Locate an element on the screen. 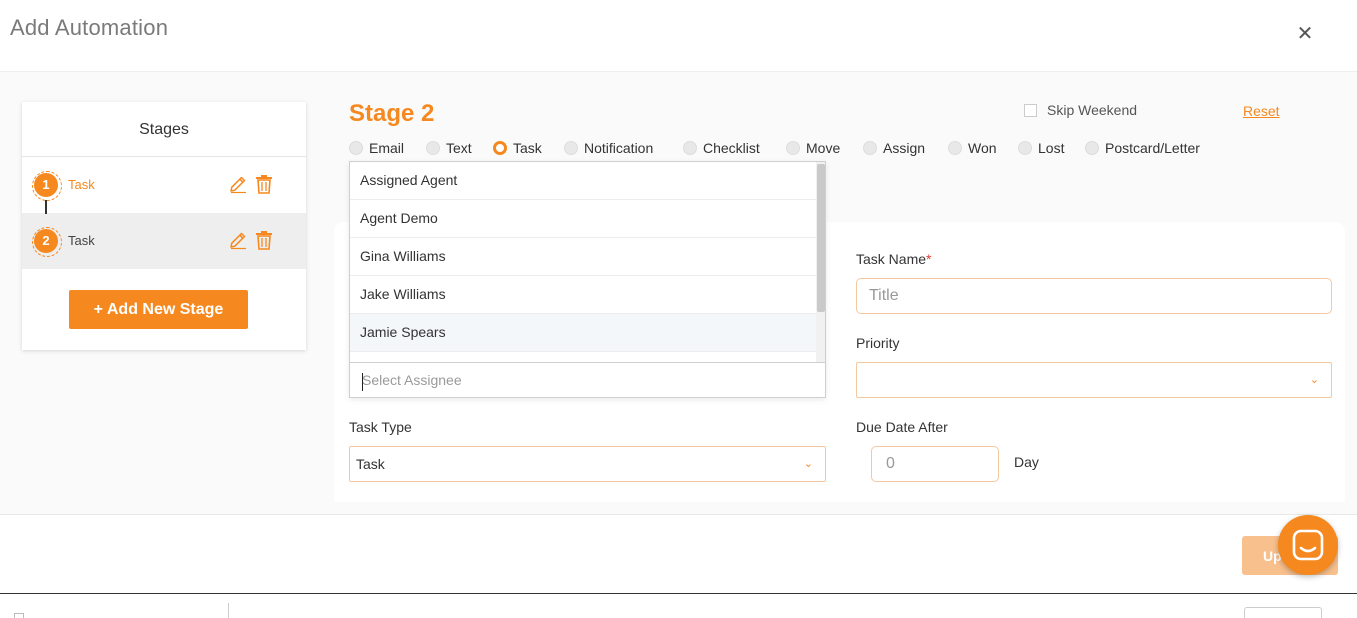  modal-footer: Up is located at coordinates (678, 555).